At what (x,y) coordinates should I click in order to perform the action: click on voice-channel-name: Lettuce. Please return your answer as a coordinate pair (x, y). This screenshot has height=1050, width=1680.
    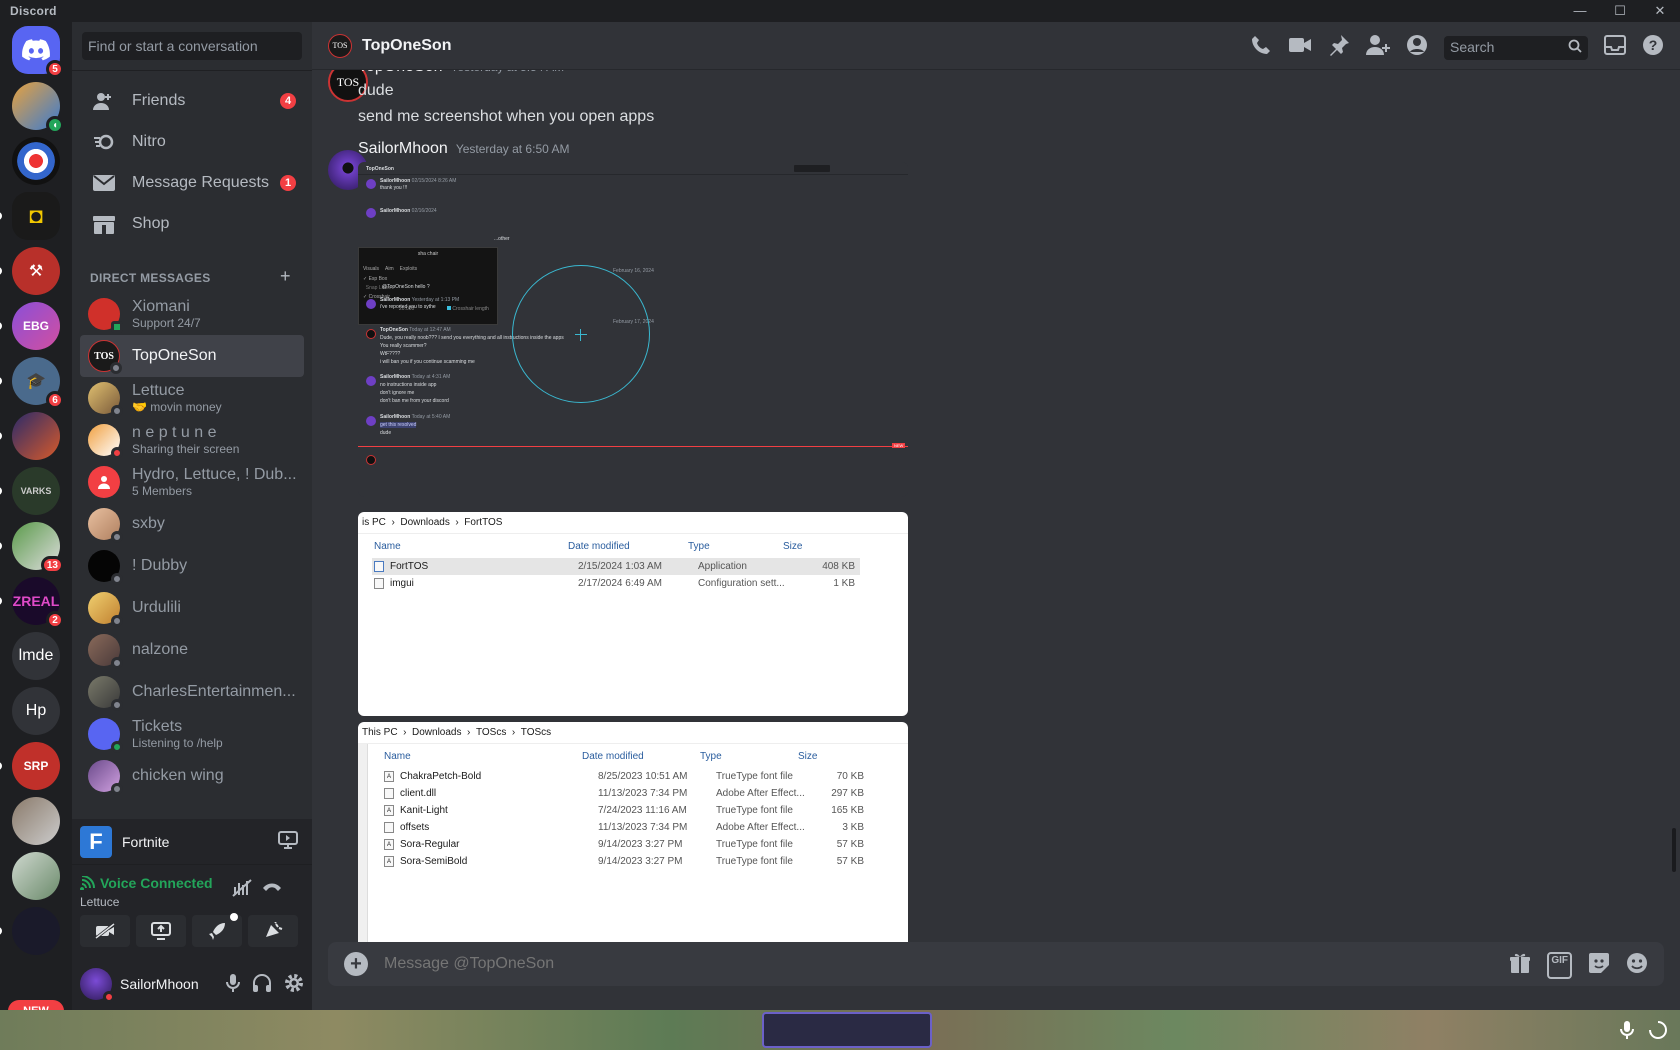
    Looking at the image, I should click on (99, 902).